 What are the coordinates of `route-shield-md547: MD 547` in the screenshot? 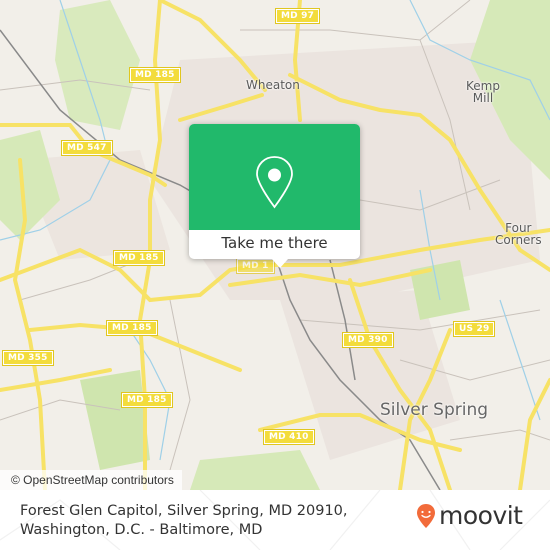 It's located at (87, 148).